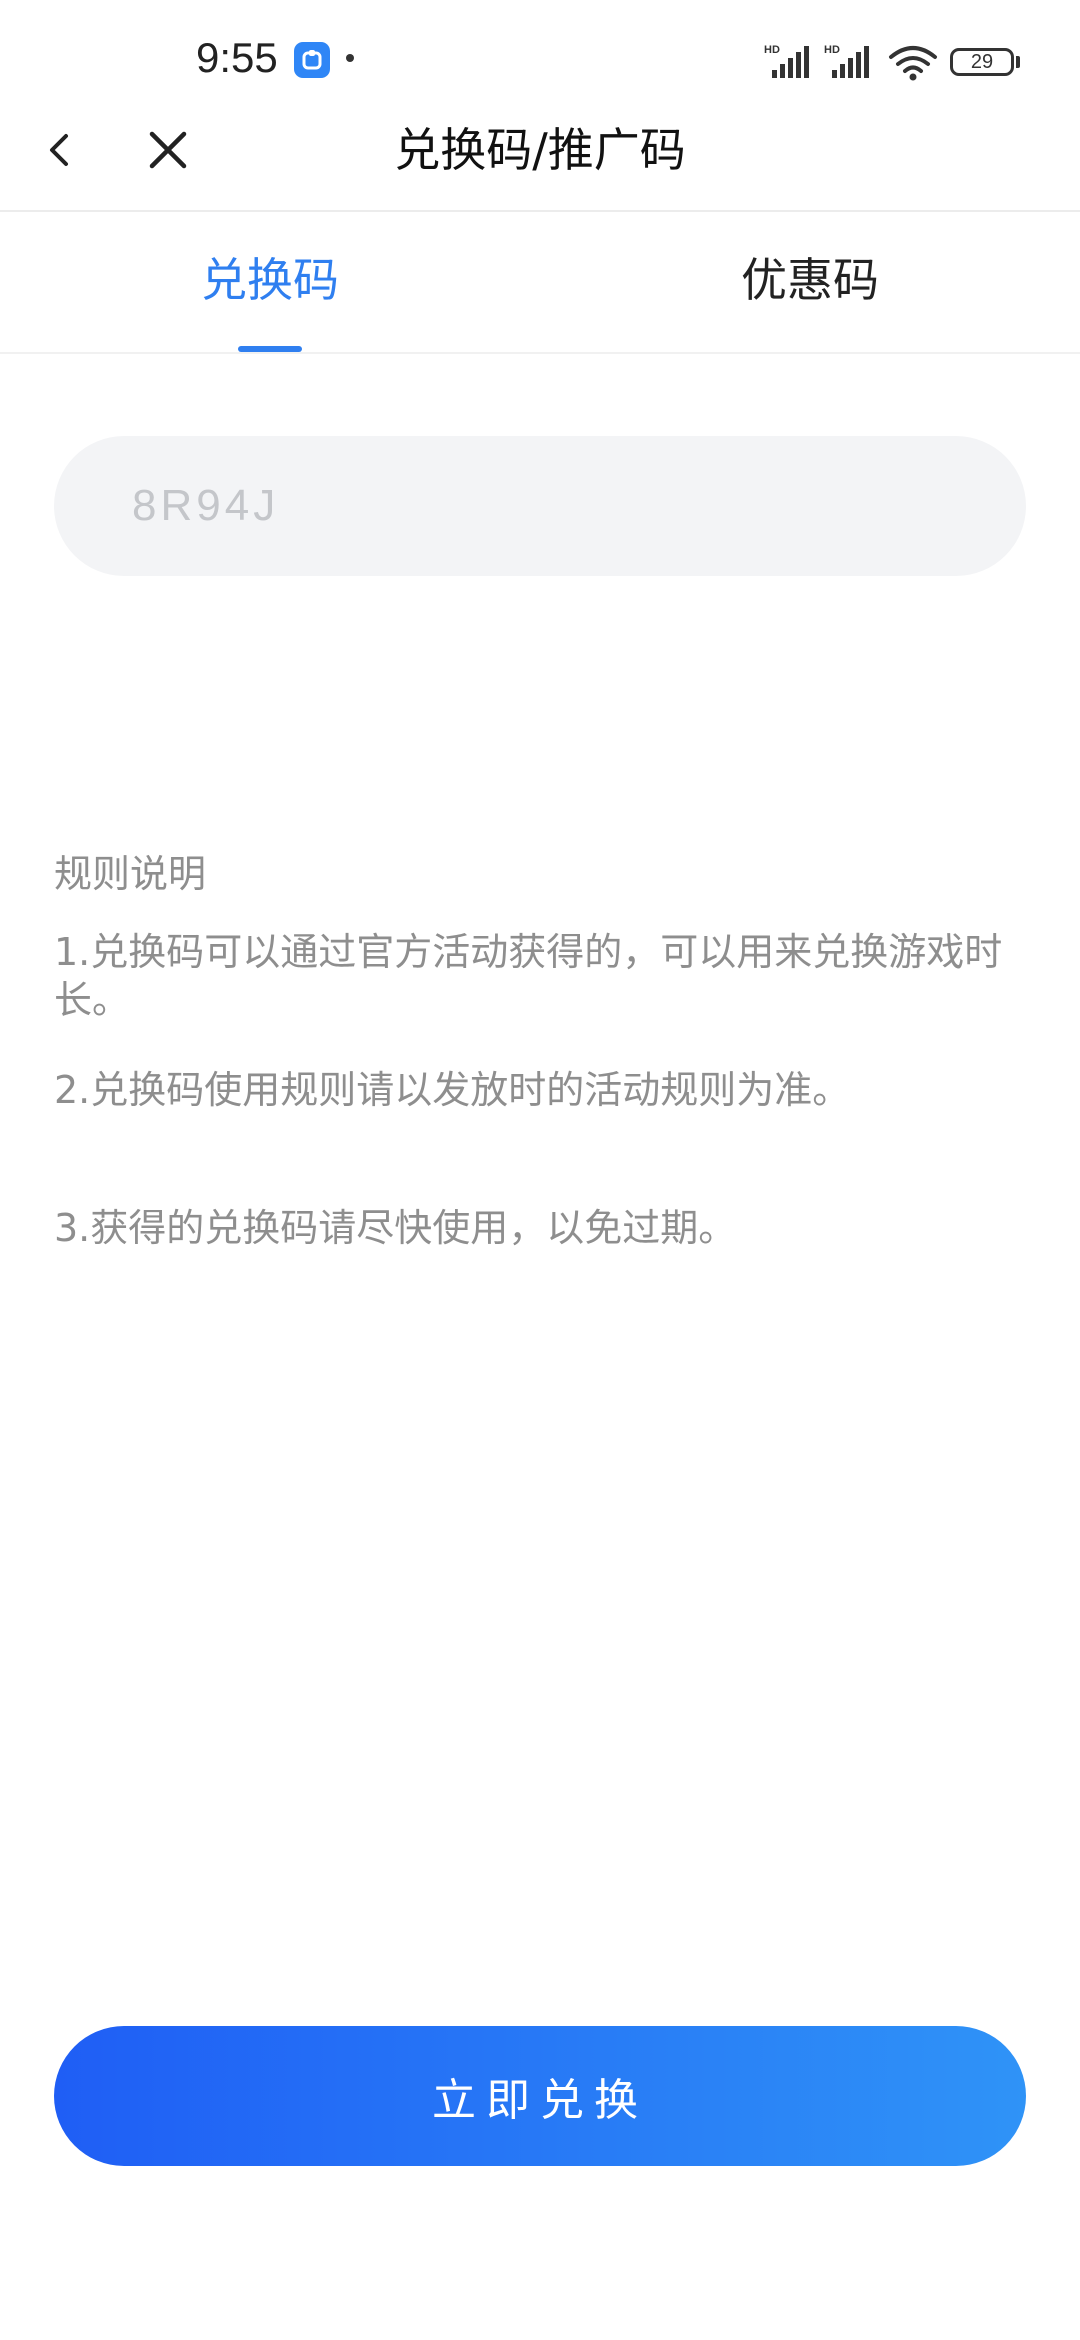 The width and height of the screenshot is (1080, 2340). I want to click on redeem-now-button: 立即兑换, so click(540, 2096).